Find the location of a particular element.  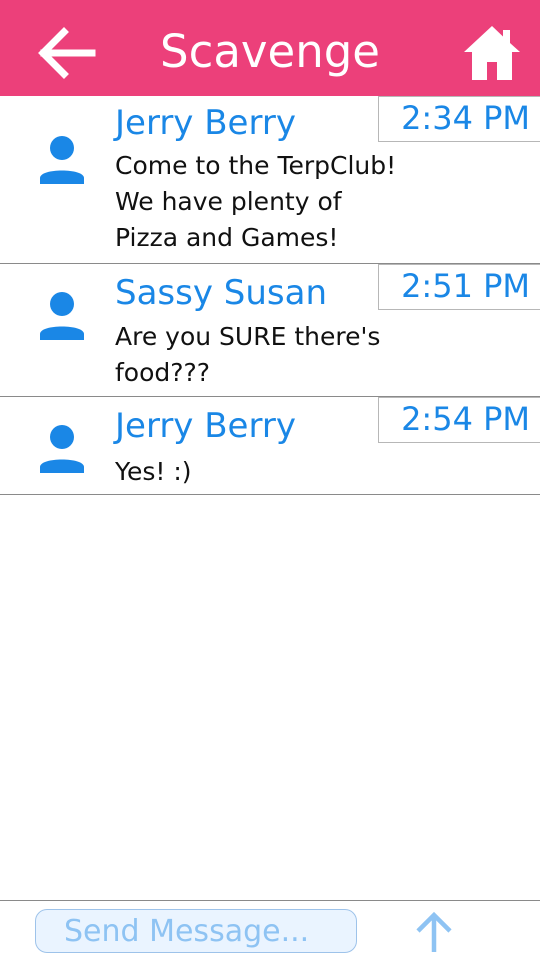

send-message-input is located at coordinates (196, 931).